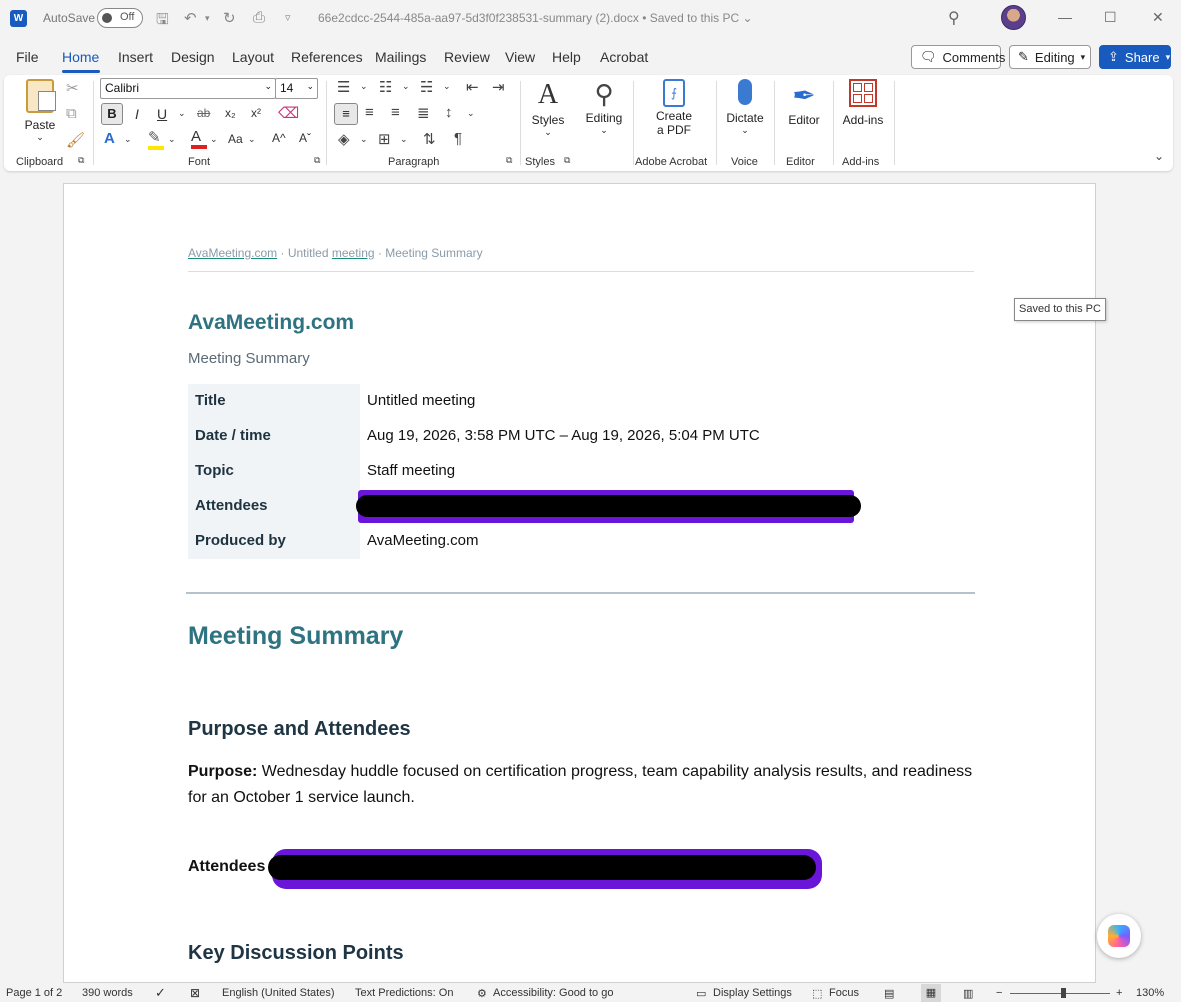 The height and width of the screenshot is (1002, 1181). What do you see at coordinates (160, 993) in the screenshot?
I see `proofing-icon: ✓` at bounding box center [160, 993].